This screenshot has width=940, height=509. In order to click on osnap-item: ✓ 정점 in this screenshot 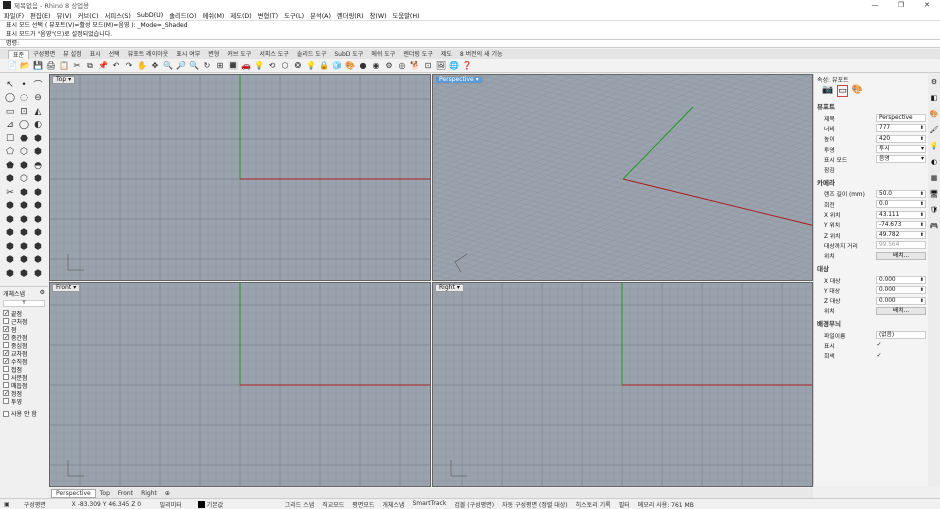, I will do `click(24, 393)`.